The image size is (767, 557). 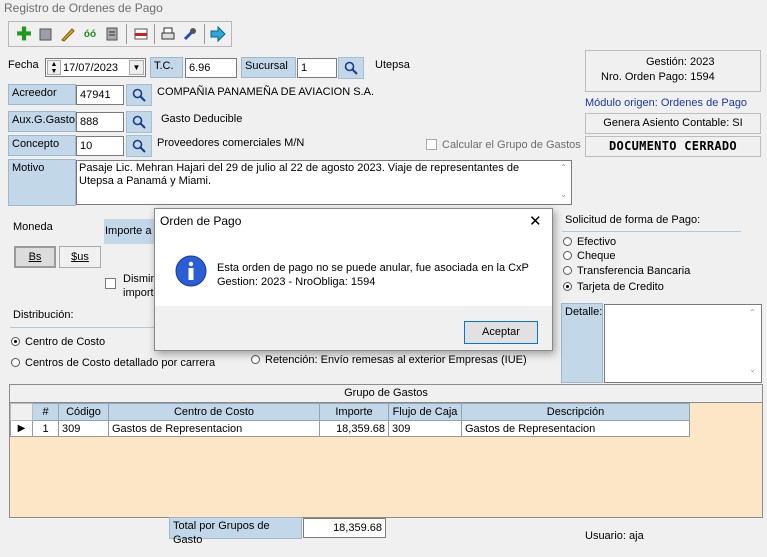 What do you see at coordinates (42, 94) in the screenshot?
I see `acreedor-label: Acreedor` at bounding box center [42, 94].